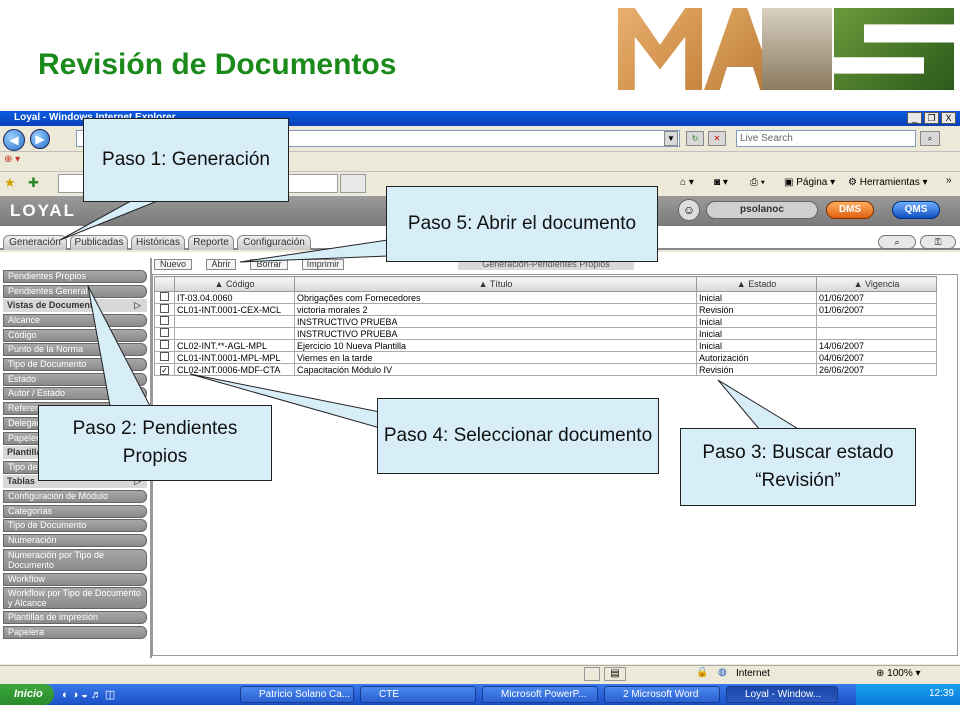  What do you see at coordinates (75, 511) in the screenshot?
I see `sidebar-item: Categorías` at bounding box center [75, 511].